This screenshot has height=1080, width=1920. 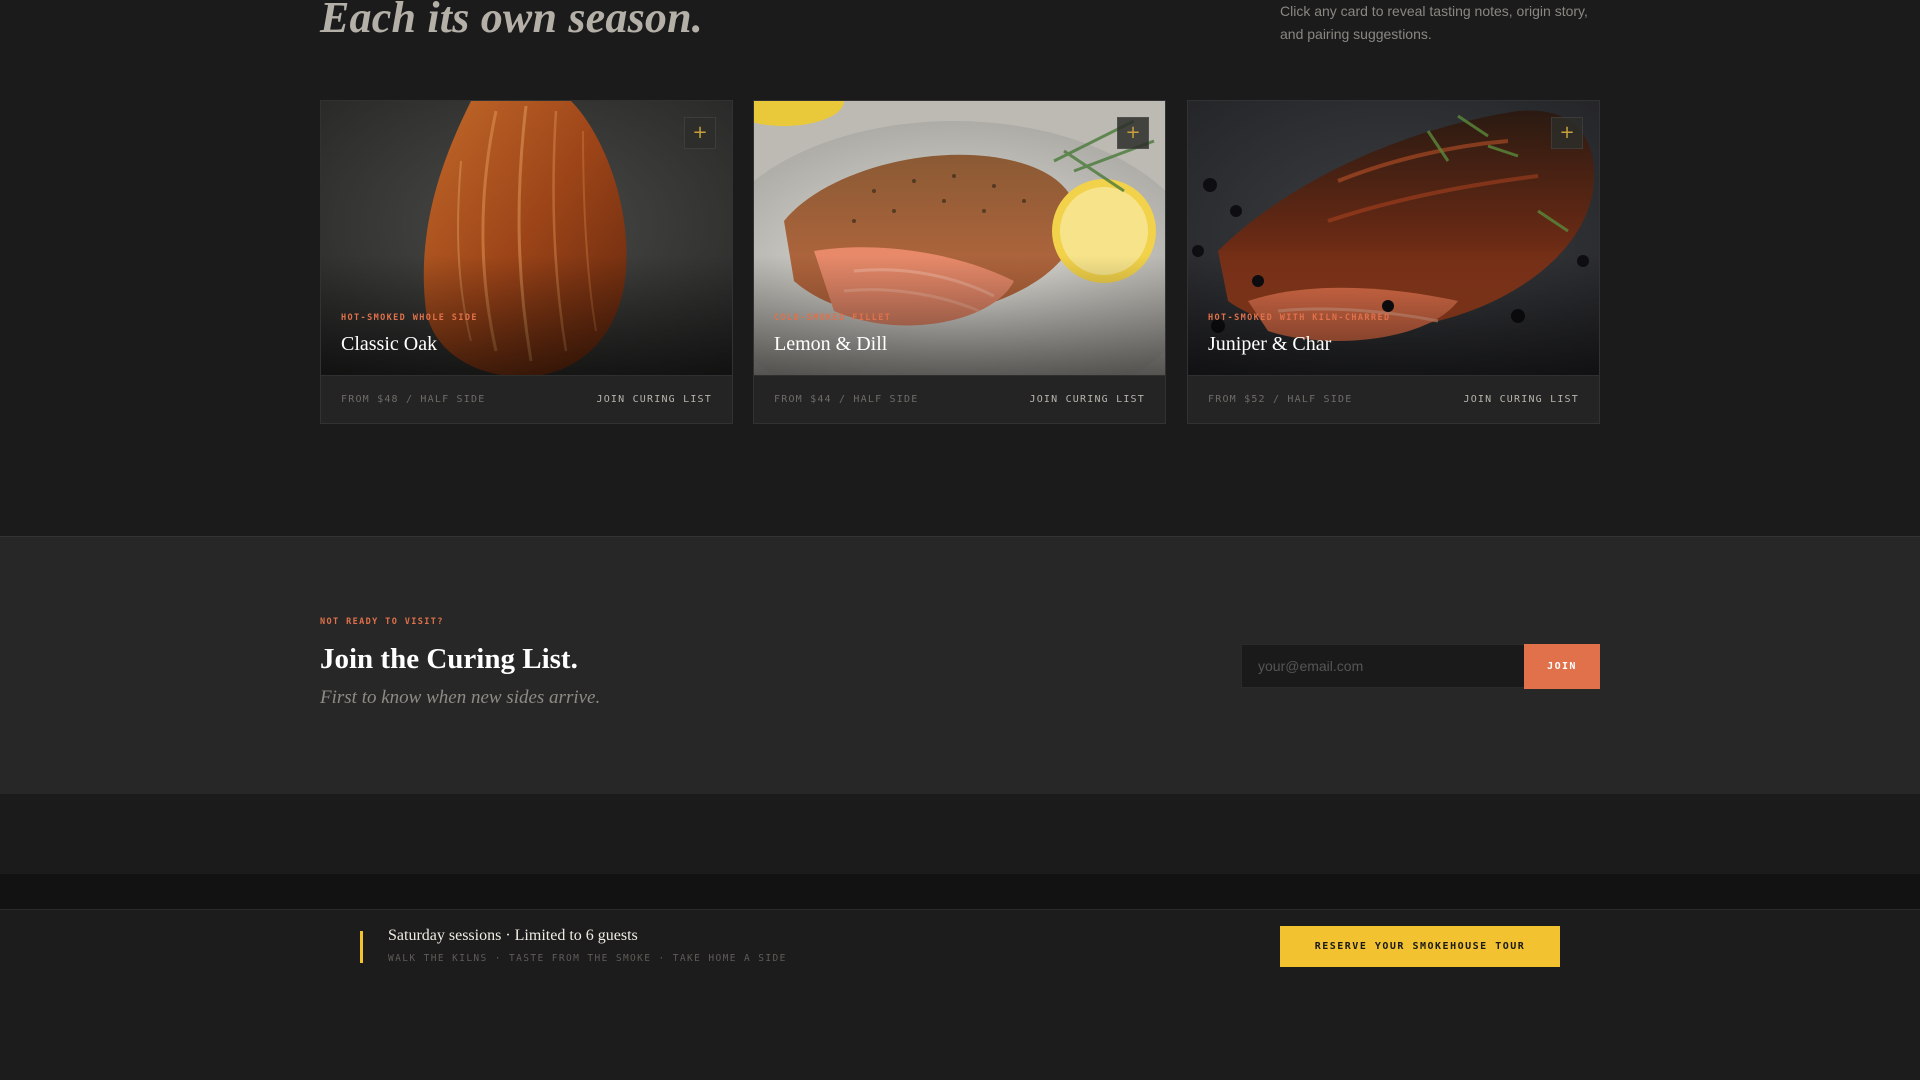 I want to click on card-name: Classic Oak, so click(x=389, y=344).